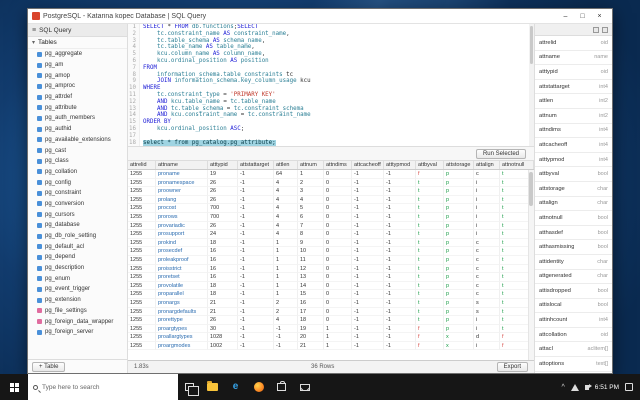 This screenshot has width=640, height=400. Describe the element at coordinates (573, 43) in the screenshot. I see `field-item-attrelid: attrelid oid` at that location.